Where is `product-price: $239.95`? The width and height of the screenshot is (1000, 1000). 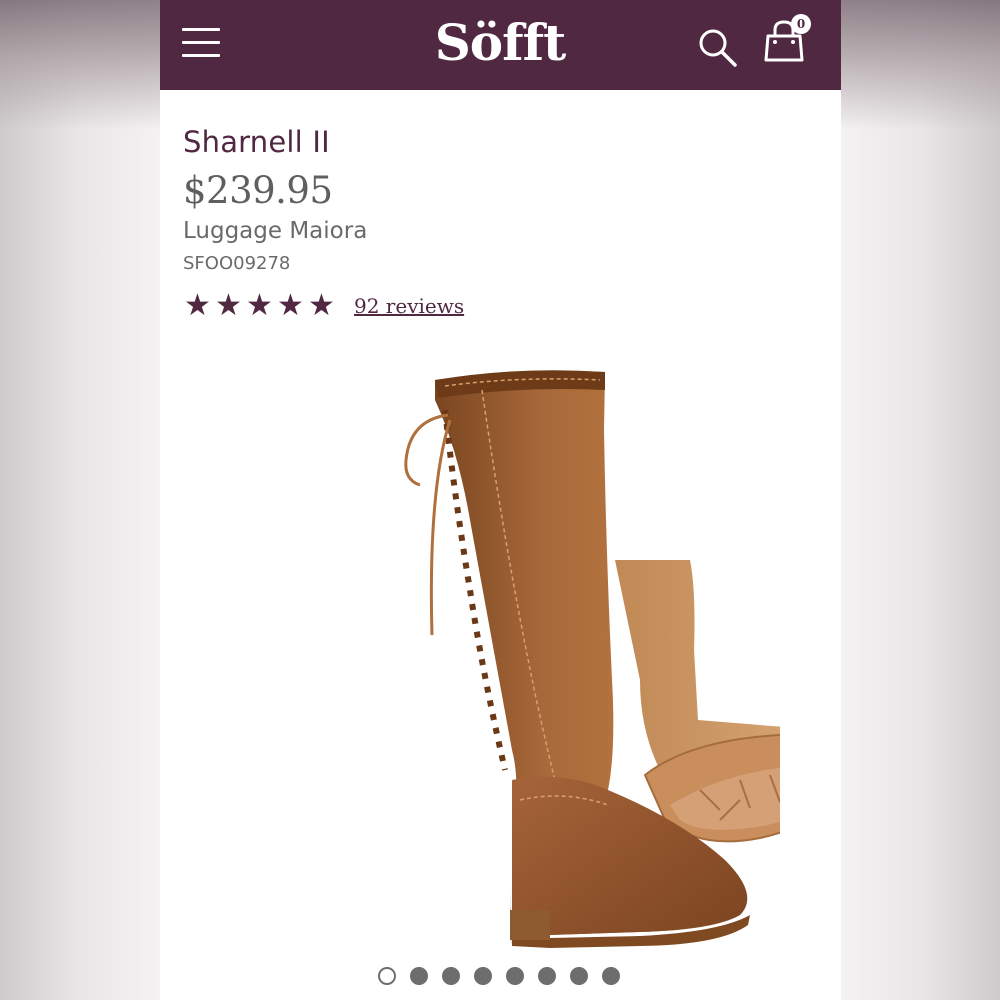 product-price: $239.95 is located at coordinates (258, 190).